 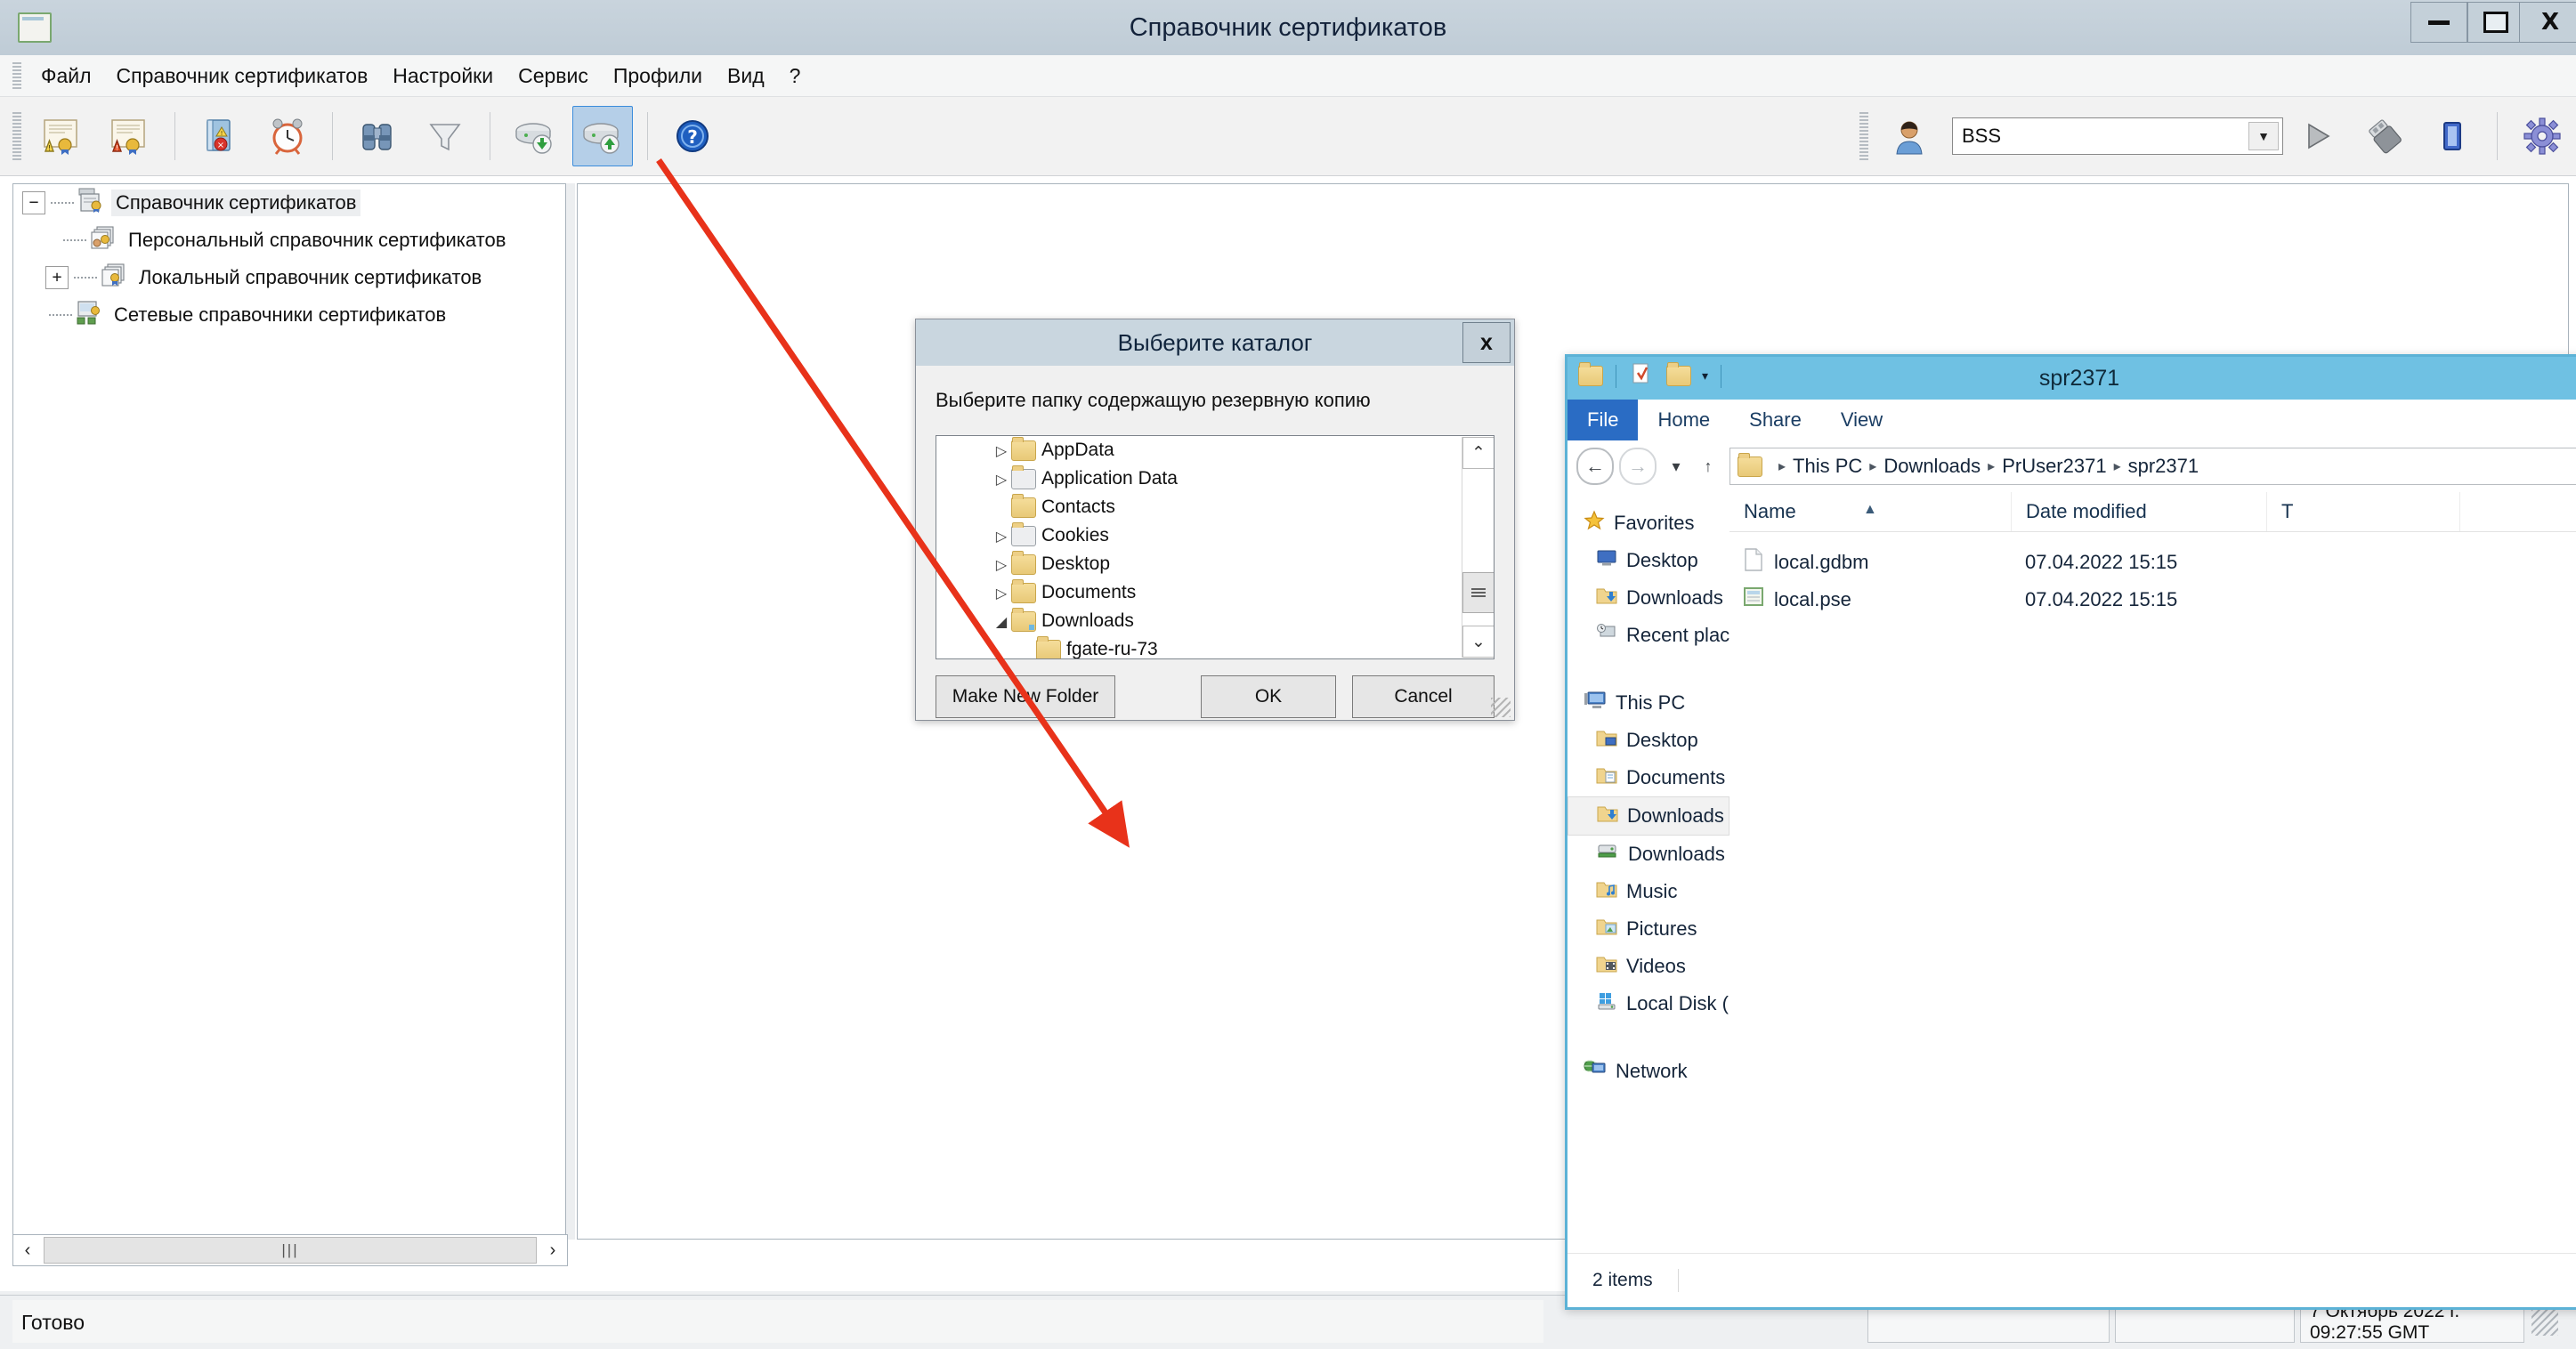 What do you see at coordinates (1861, 420) in the screenshot?
I see `tab-view: View` at bounding box center [1861, 420].